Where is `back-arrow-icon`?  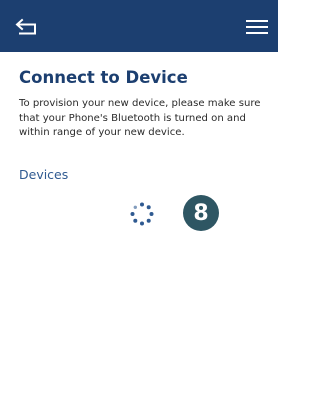
back-arrow-icon is located at coordinates (25, 26).